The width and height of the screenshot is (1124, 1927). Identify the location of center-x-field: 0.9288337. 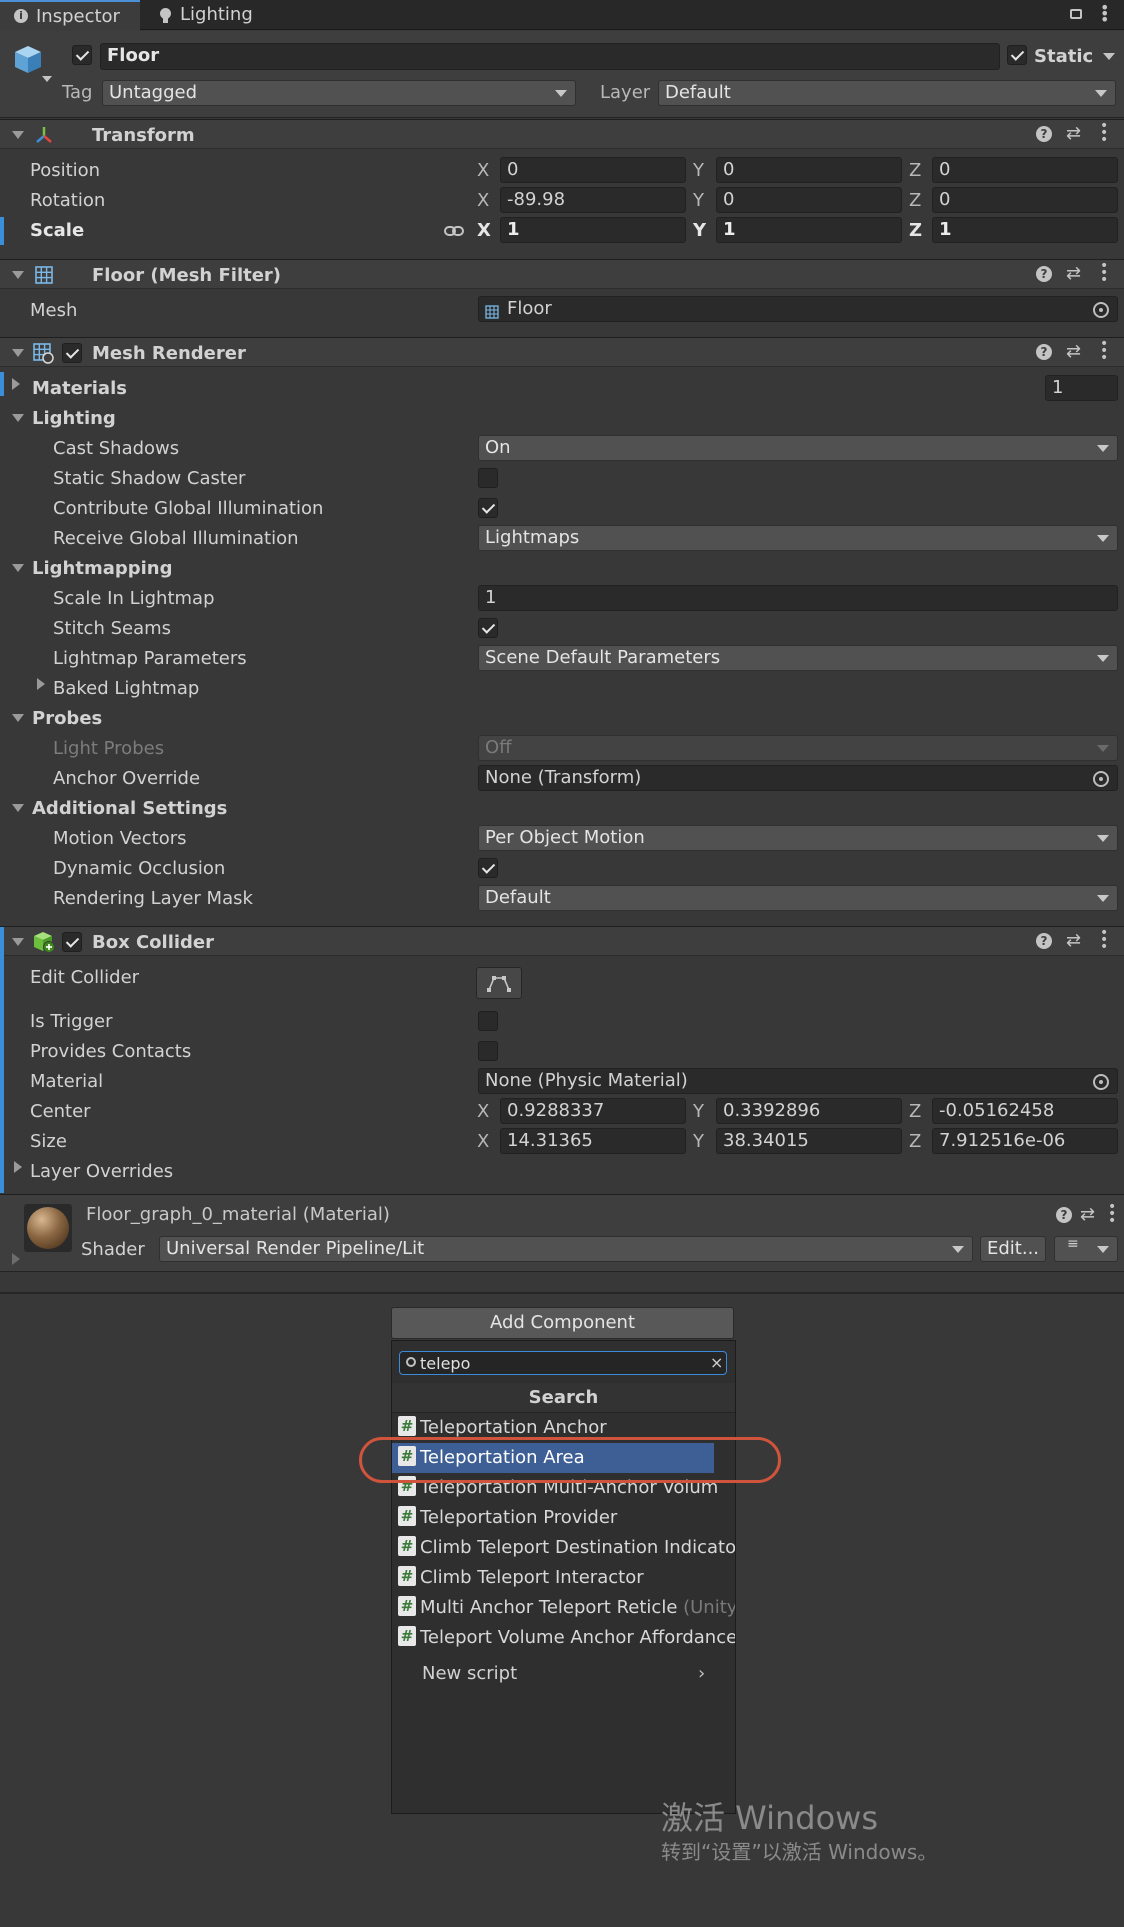
(593, 1111).